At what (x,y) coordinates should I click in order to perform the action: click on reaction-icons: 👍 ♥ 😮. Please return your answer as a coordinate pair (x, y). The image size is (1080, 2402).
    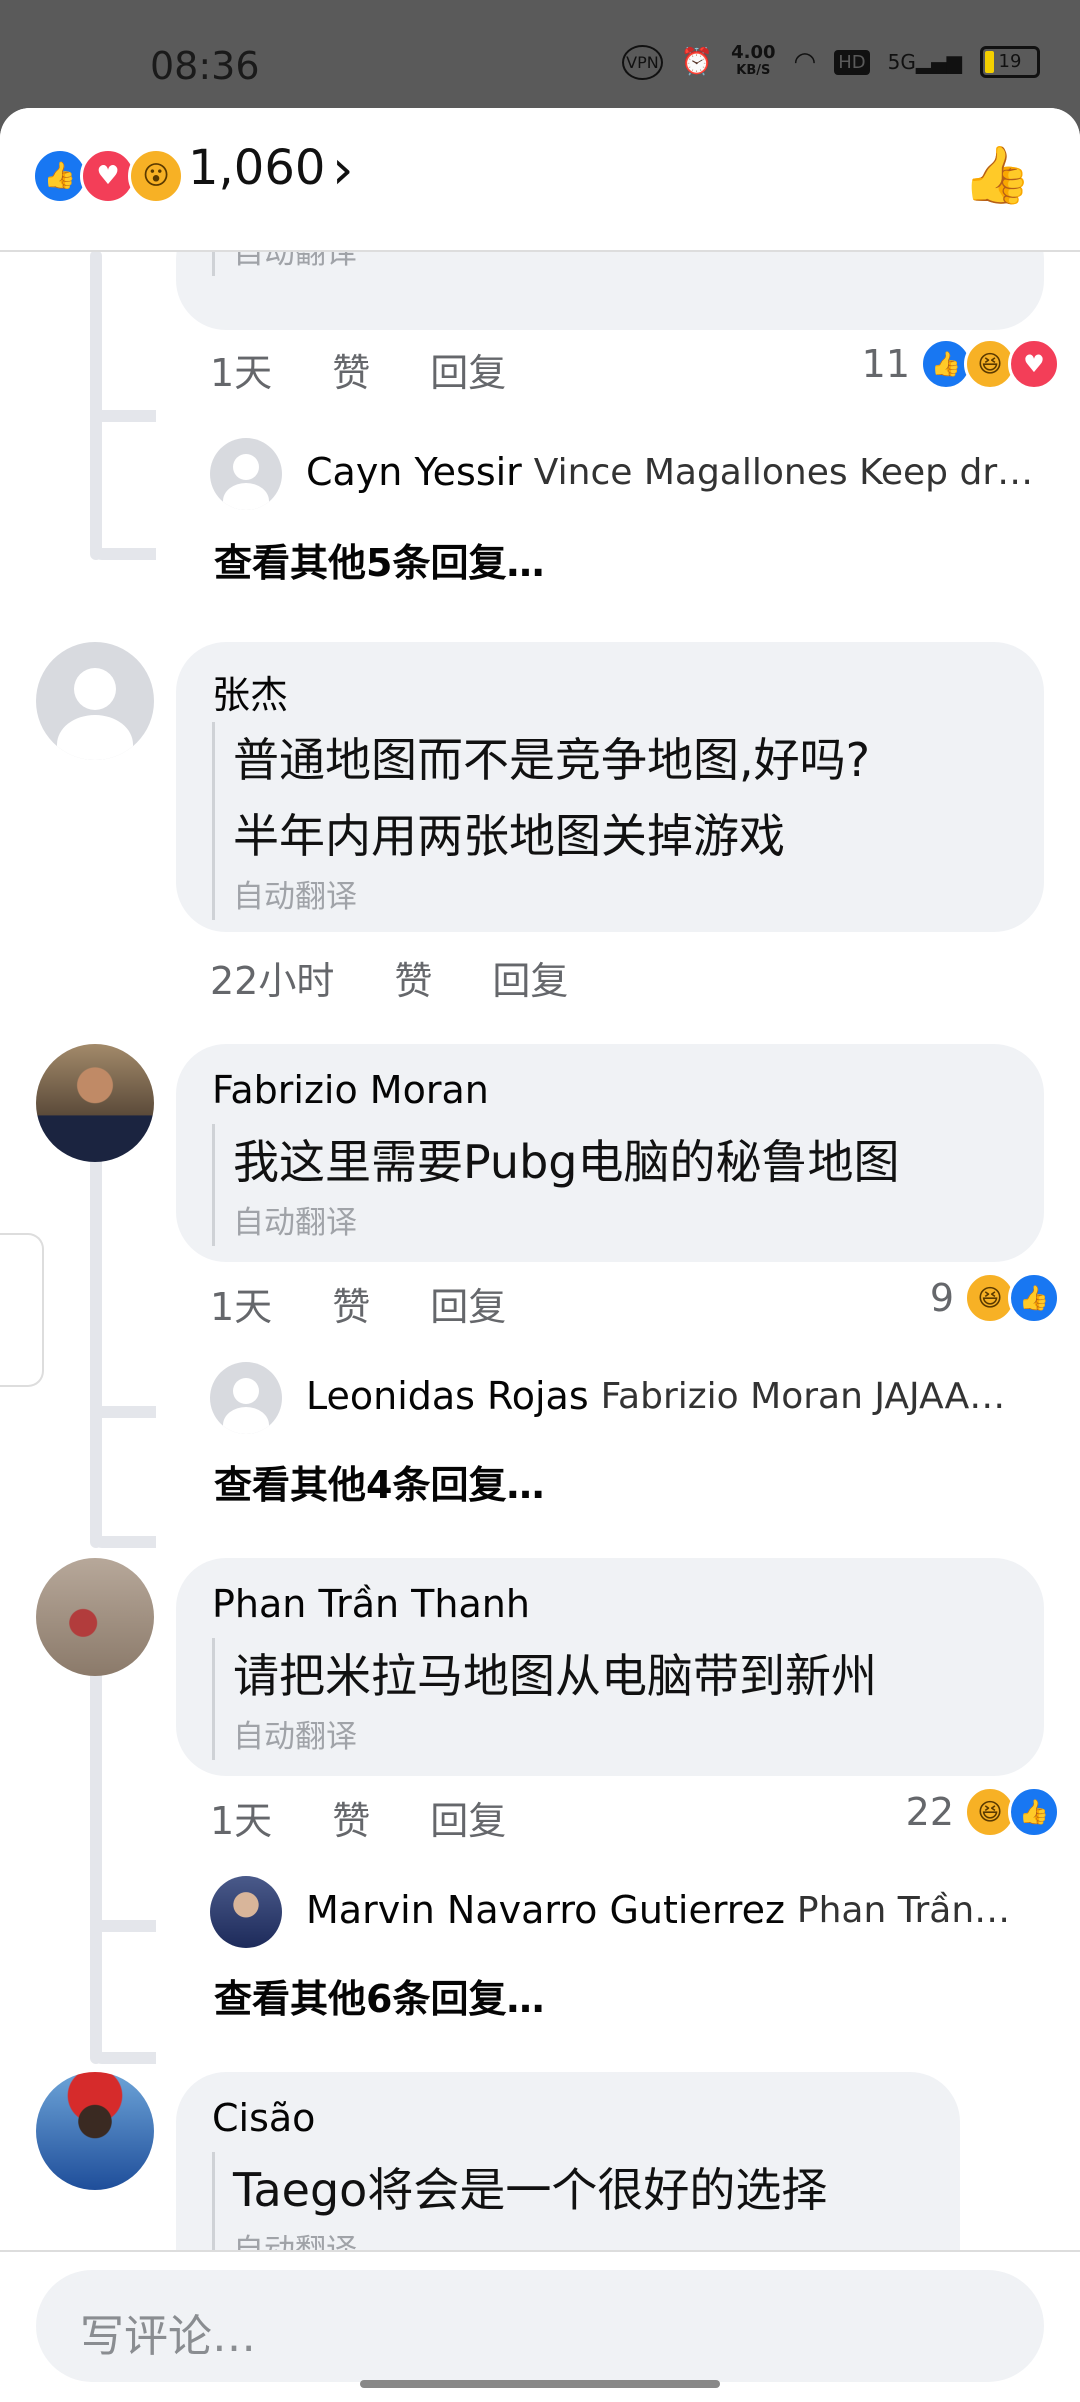
    Looking at the image, I should click on (108, 176).